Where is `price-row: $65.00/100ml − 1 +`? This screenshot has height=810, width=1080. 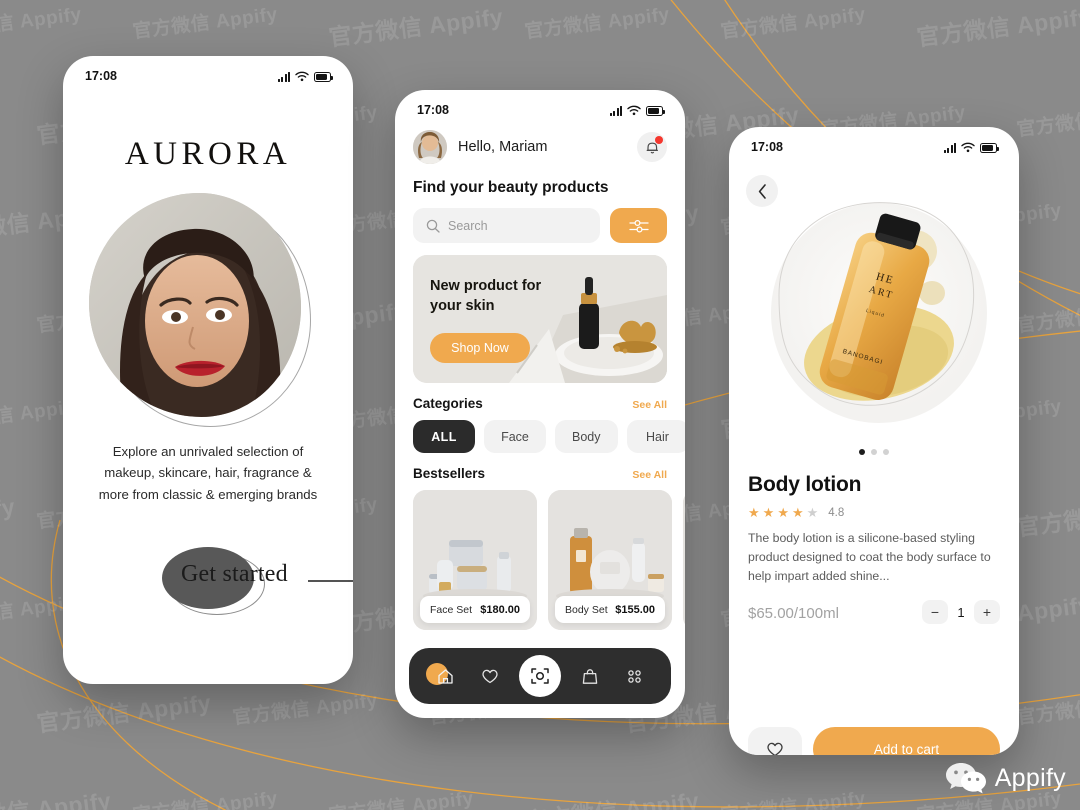
price-row: $65.00/100ml − 1 + is located at coordinates (874, 612).